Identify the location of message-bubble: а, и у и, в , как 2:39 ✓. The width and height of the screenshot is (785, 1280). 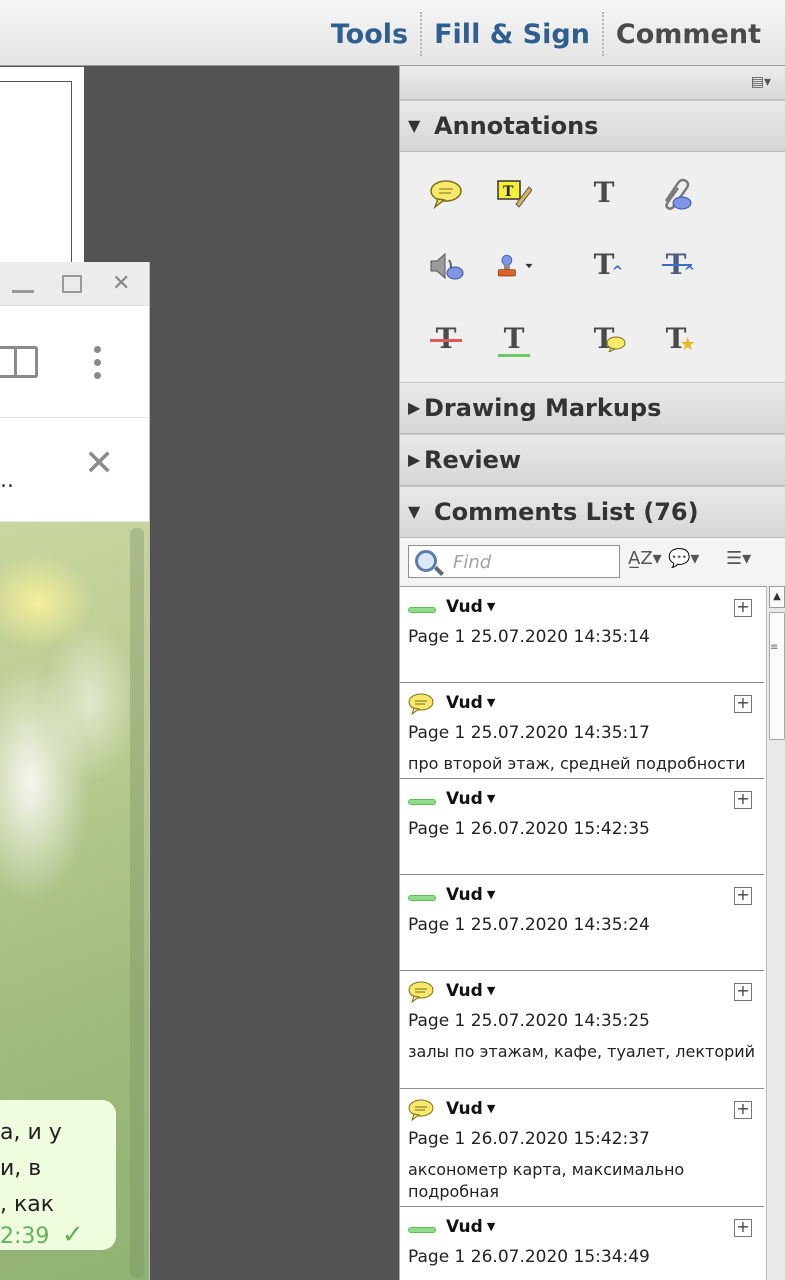
(58, 1175).